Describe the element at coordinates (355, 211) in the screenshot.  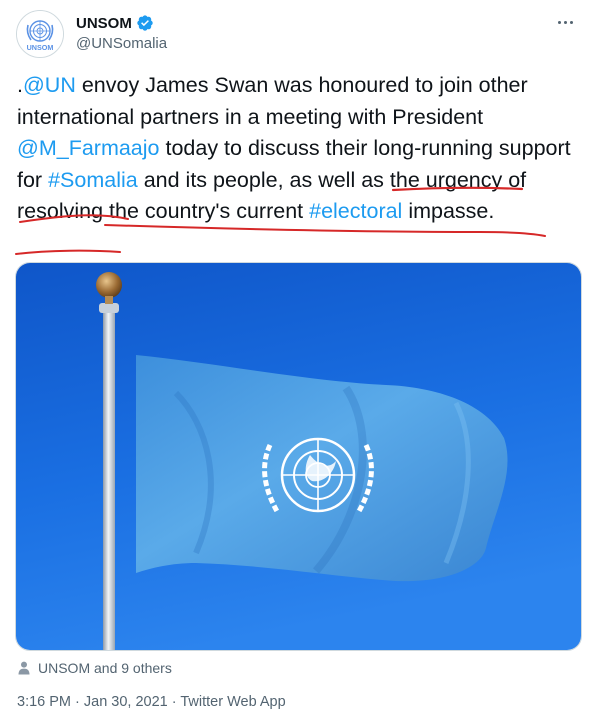
I see `hashtag-electoral: #electoral` at that location.